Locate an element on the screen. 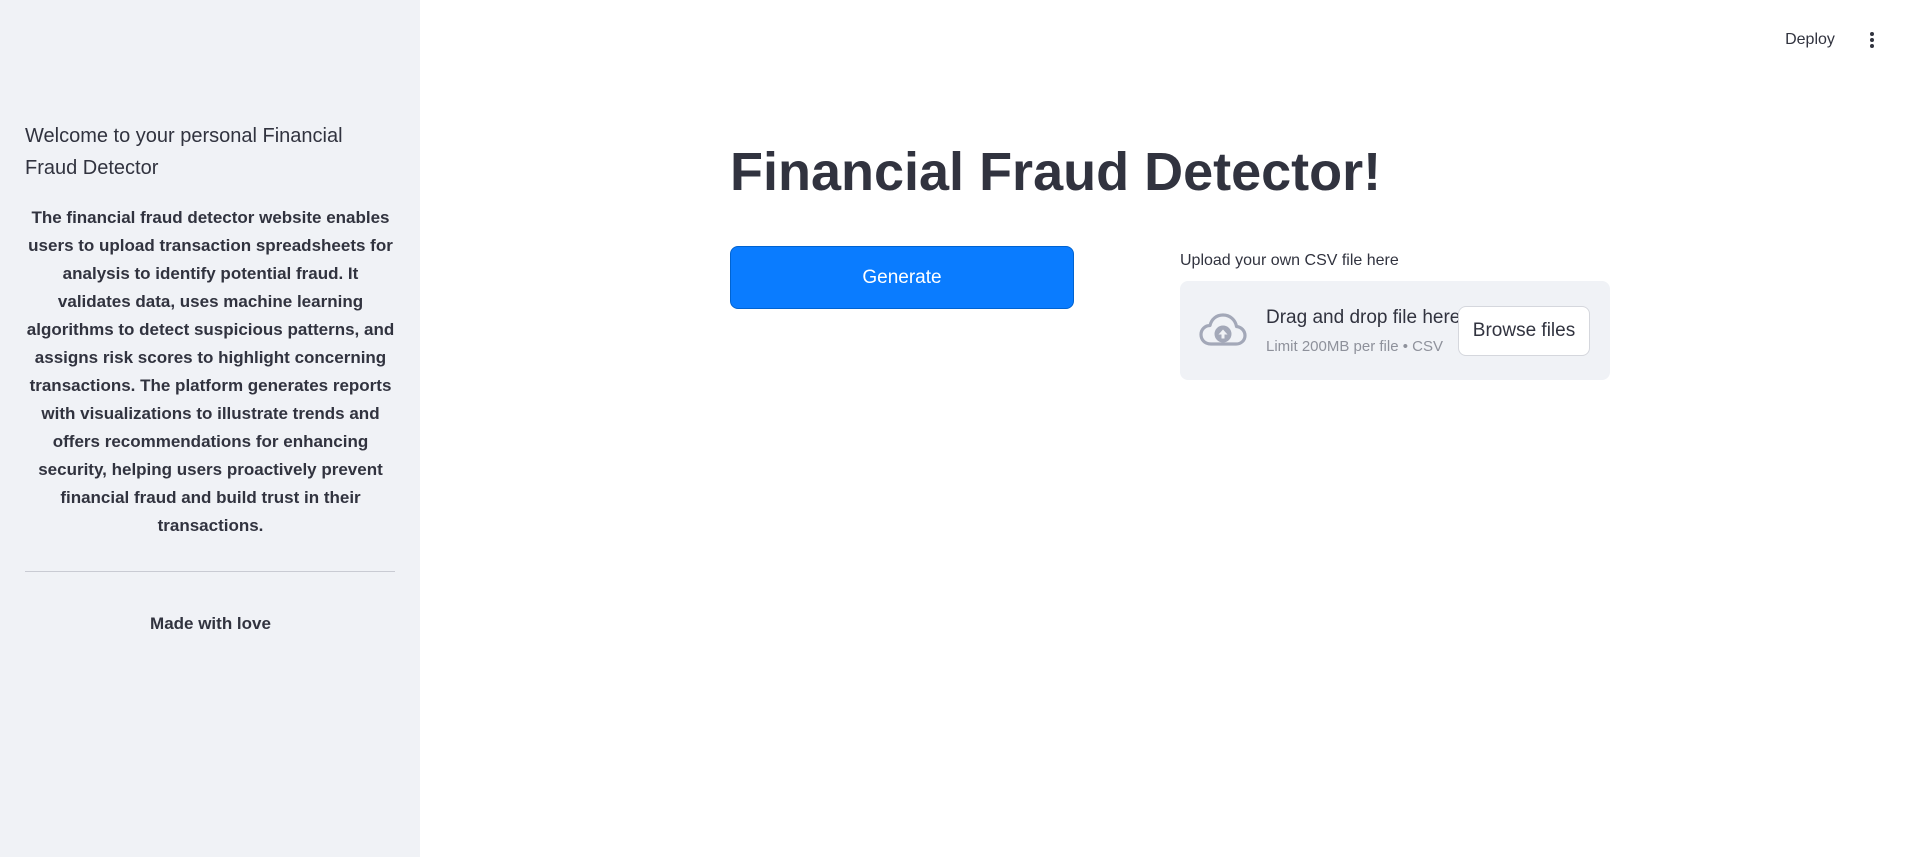 The height and width of the screenshot is (857, 1918). sidebar-divider is located at coordinates (210, 571).